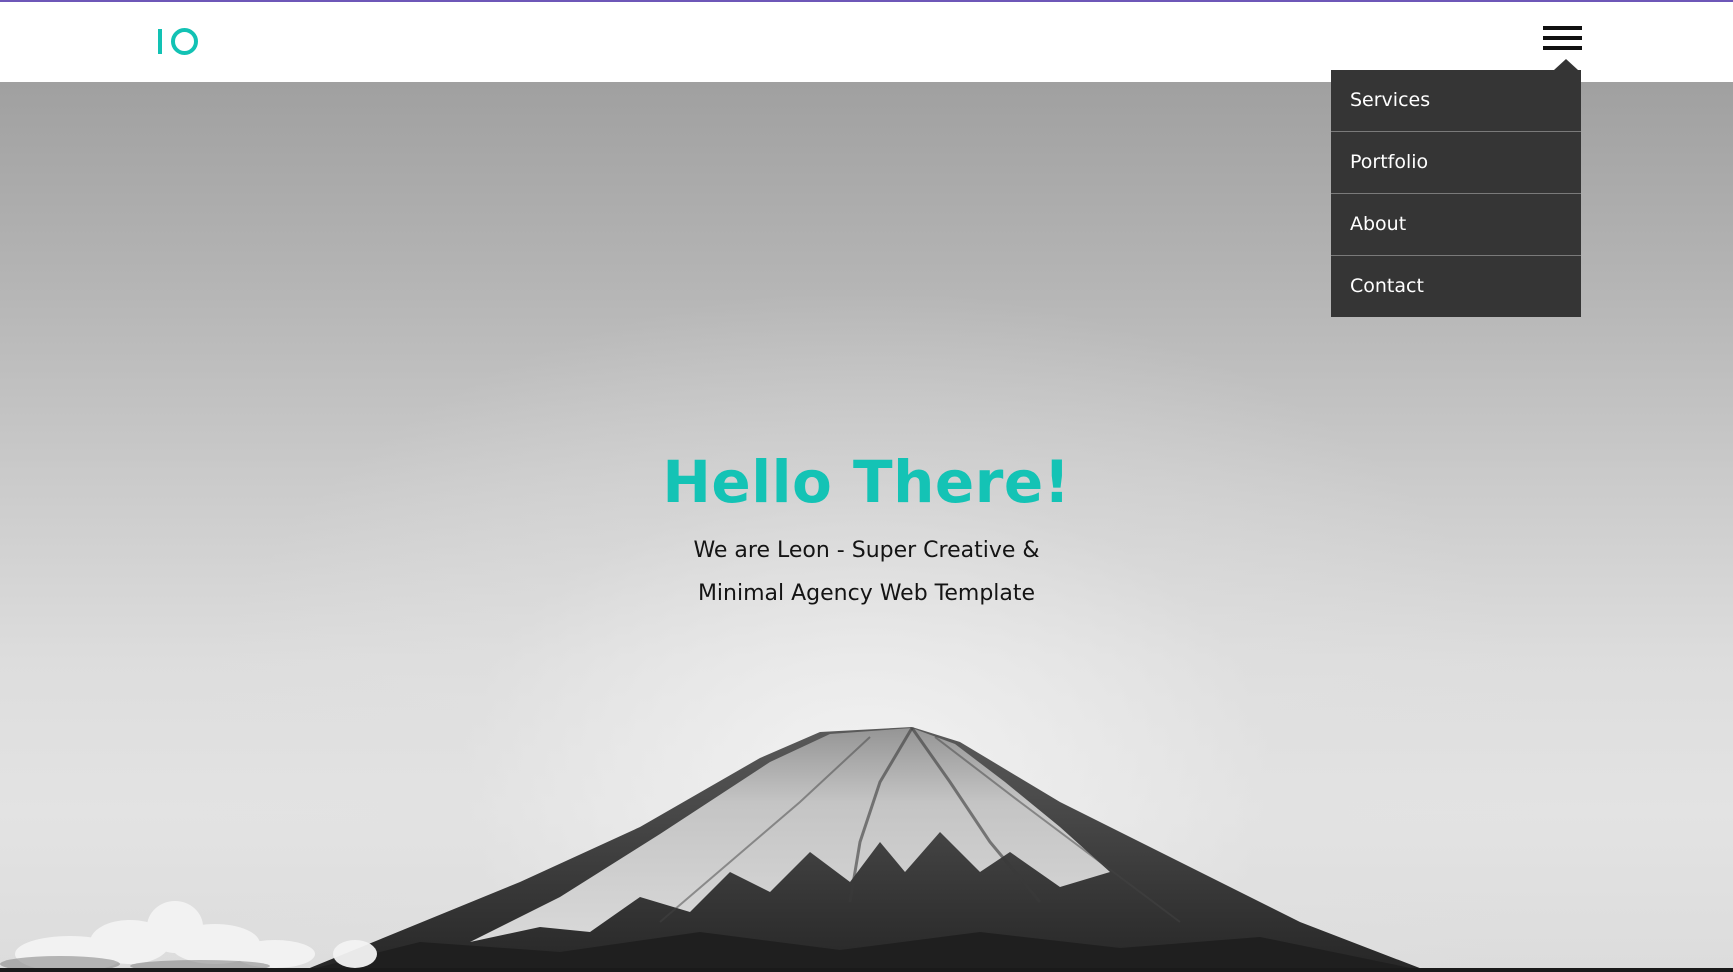 The height and width of the screenshot is (972, 1733). I want to click on menu-item-services: Services, so click(1456, 101).